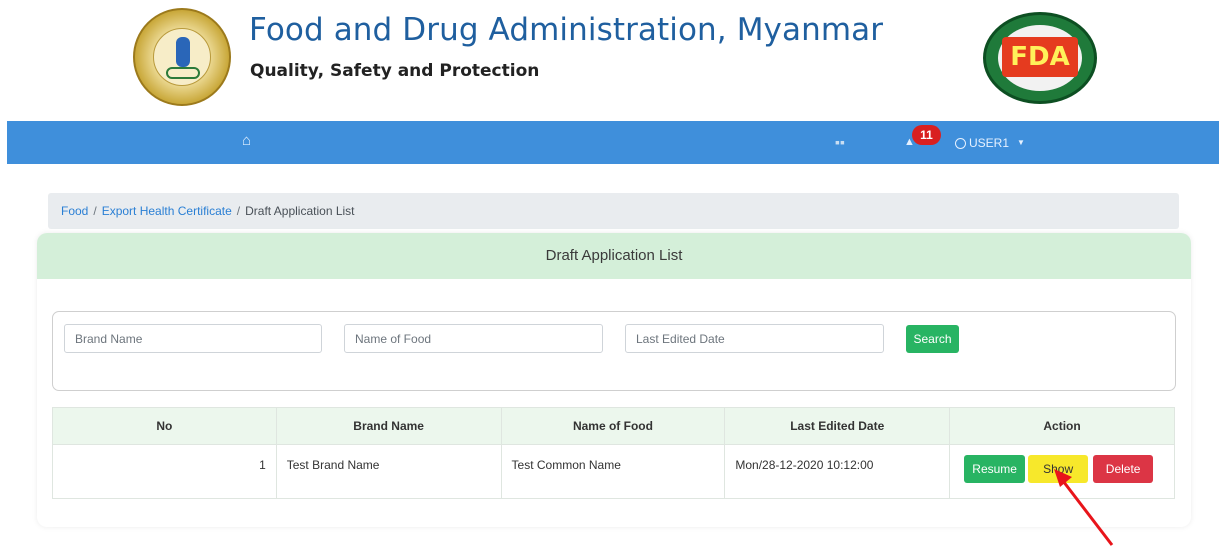  What do you see at coordinates (1021, 142) in the screenshot?
I see `chevron-down-icon: ▼` at bounding box center [1021, 142].